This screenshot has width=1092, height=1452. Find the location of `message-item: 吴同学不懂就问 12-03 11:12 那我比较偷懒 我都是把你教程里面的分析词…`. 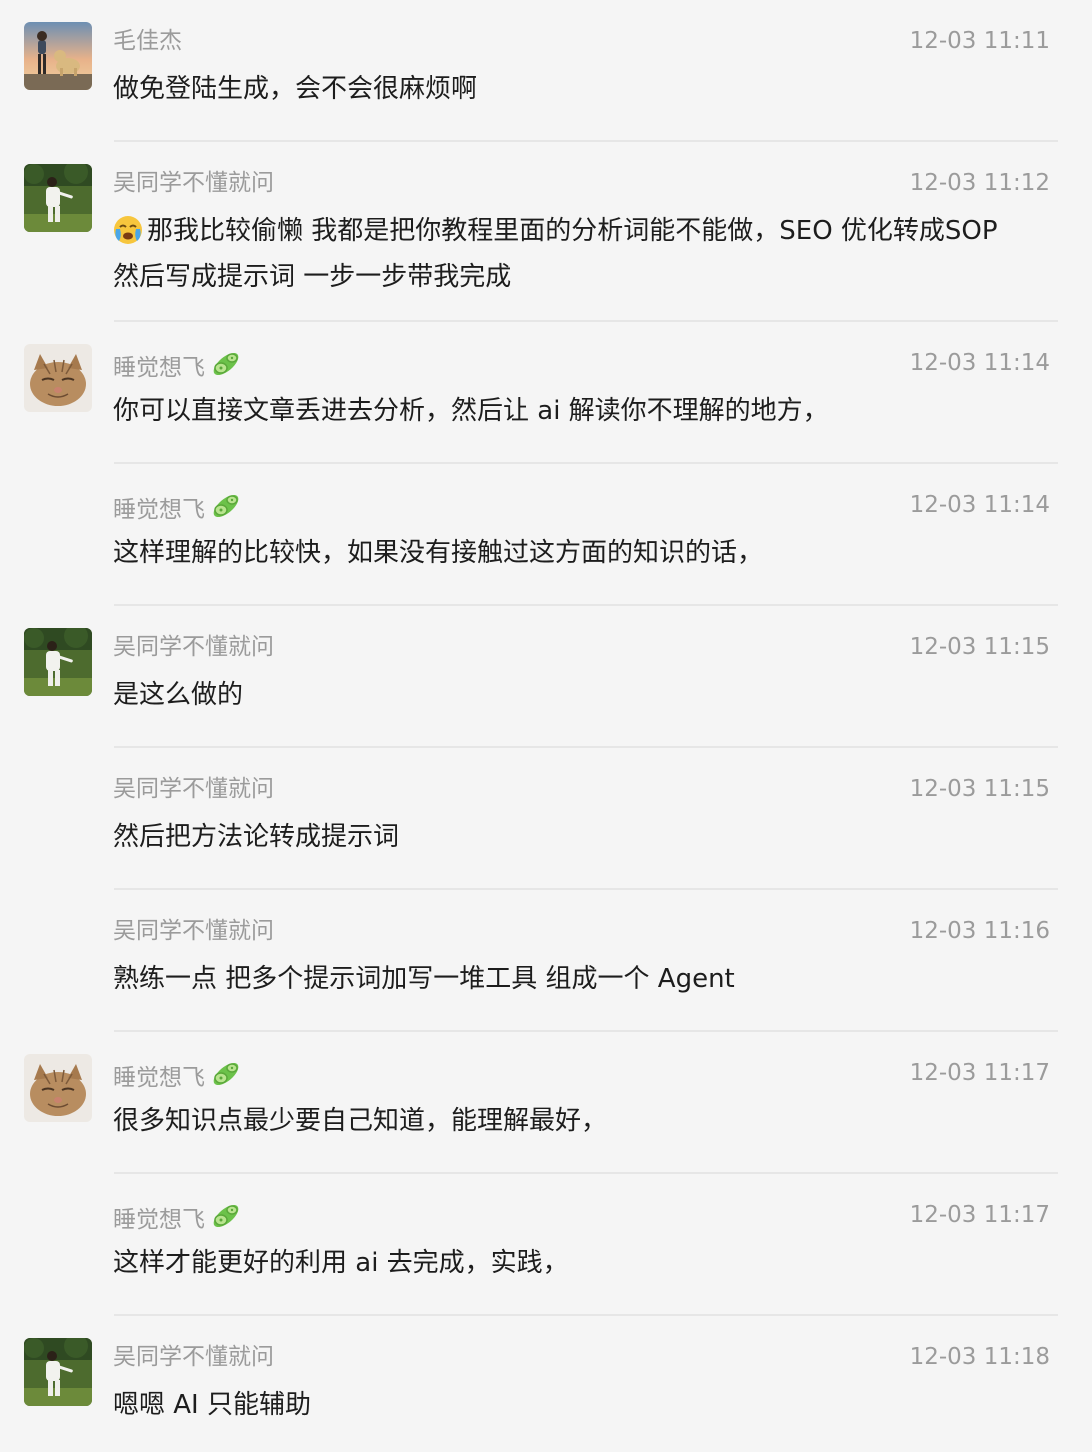

message-item: 吴同学不懂就问 12-03 11:12 那我比较偷懒 我都是把你教程里面的分析词… is located at coordinates (546, 232).